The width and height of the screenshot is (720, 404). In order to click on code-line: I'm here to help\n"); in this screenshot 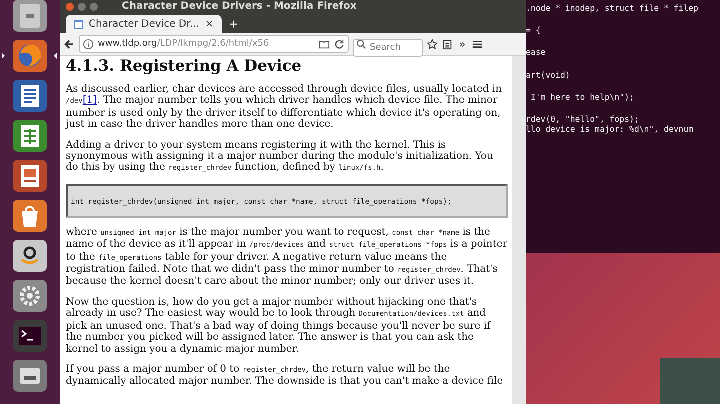, I will do `click(583, 97)`.